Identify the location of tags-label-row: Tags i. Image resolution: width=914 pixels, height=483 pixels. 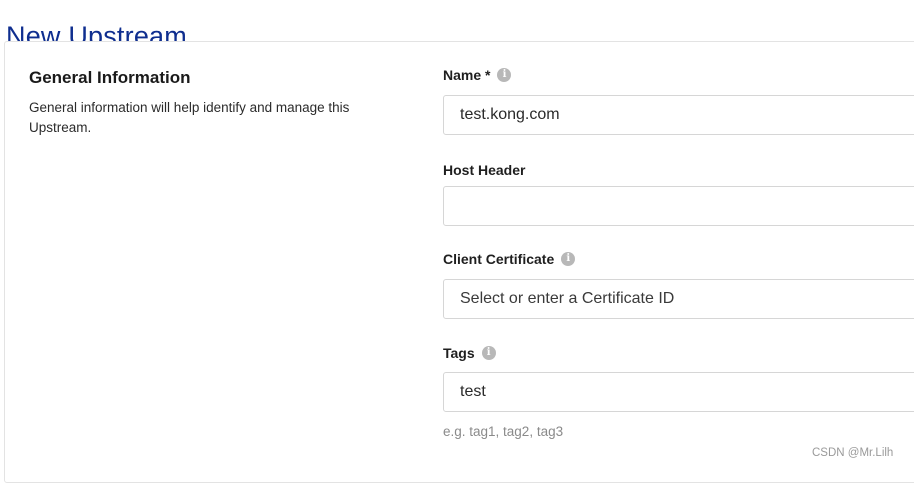
(469, 353).